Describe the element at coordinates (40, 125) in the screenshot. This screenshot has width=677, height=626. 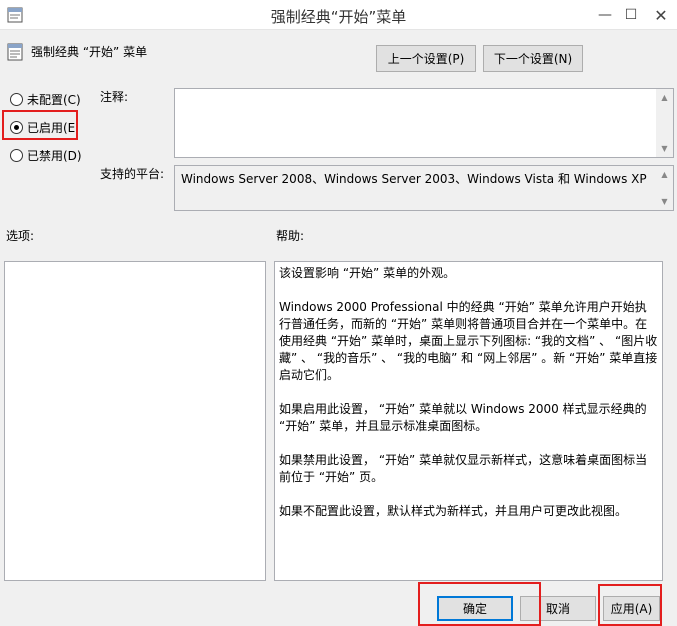
I see `highlight-enabled-option` at that location.